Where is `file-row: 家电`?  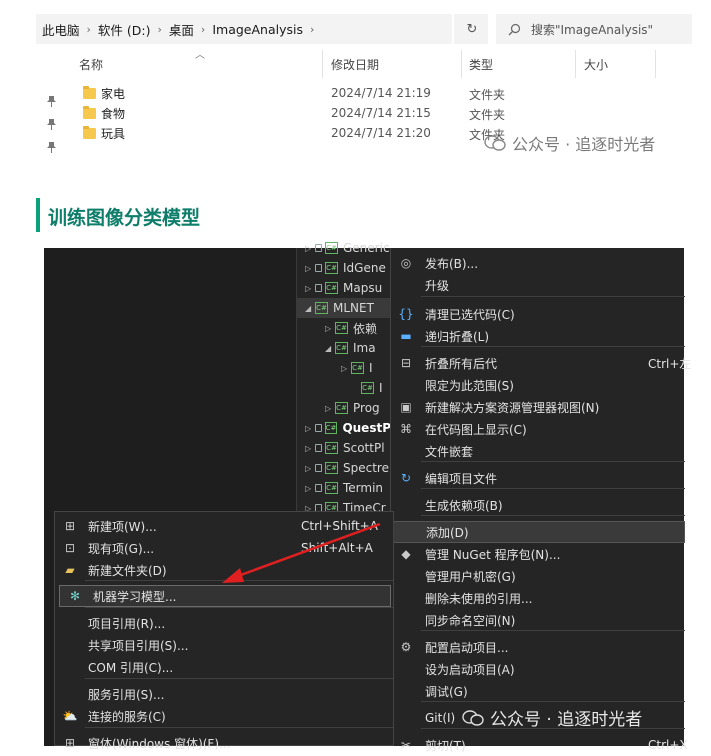
file-row: 家电 is located at coordinates (104, 93).